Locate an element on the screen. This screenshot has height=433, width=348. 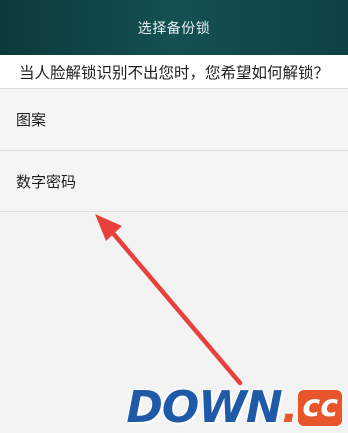
page-title: 选择备份锁 is located at coordinates (174, 28).